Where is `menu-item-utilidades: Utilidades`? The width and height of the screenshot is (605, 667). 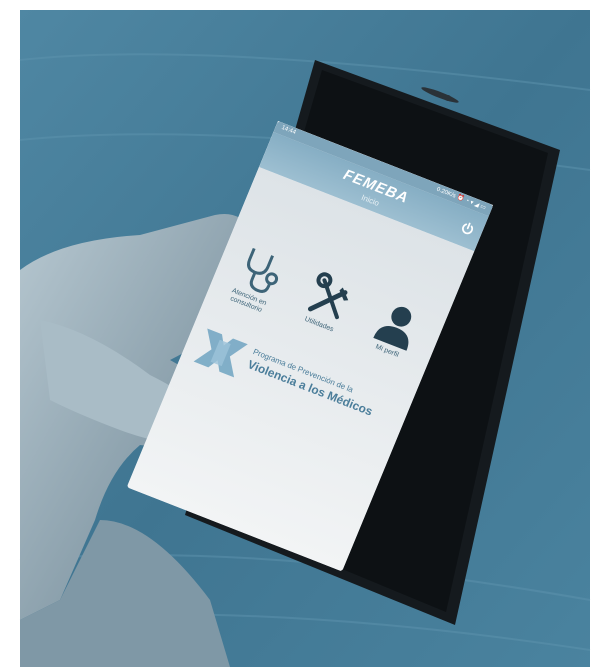
menu-item-utilidades: Utilidades is located at coordinates (328, 303).